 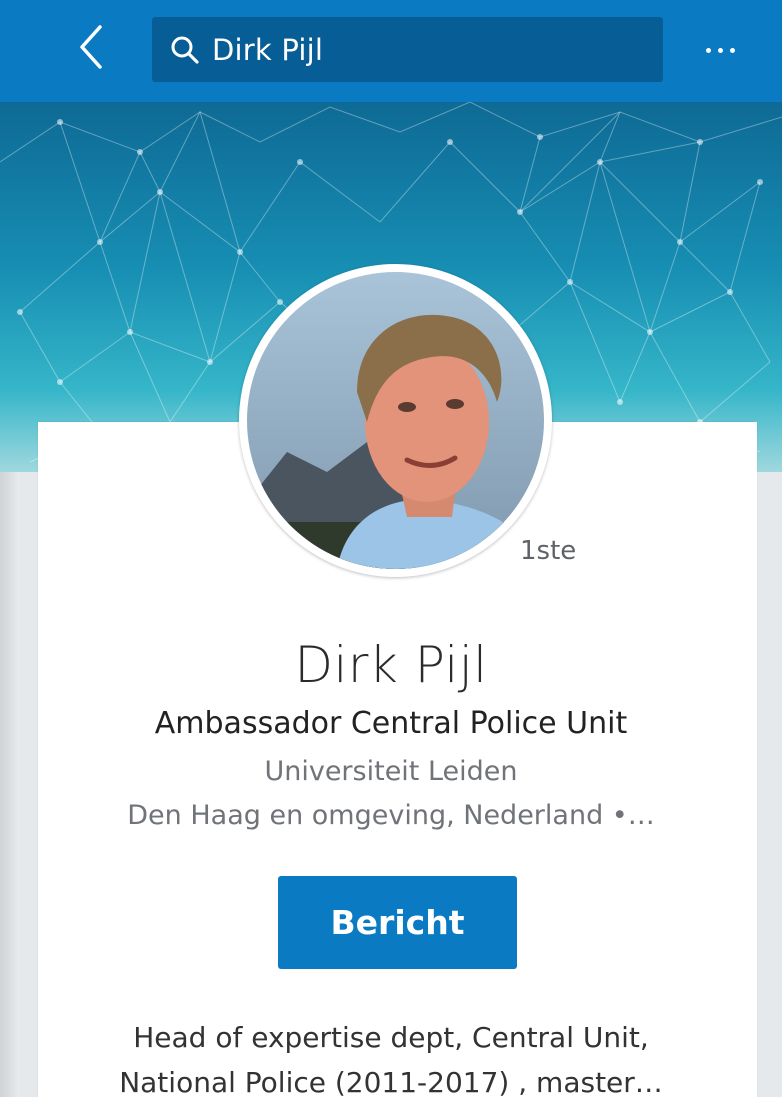 I want to click on profile-name: Dirk Pijl, so click(x=391, y=665).